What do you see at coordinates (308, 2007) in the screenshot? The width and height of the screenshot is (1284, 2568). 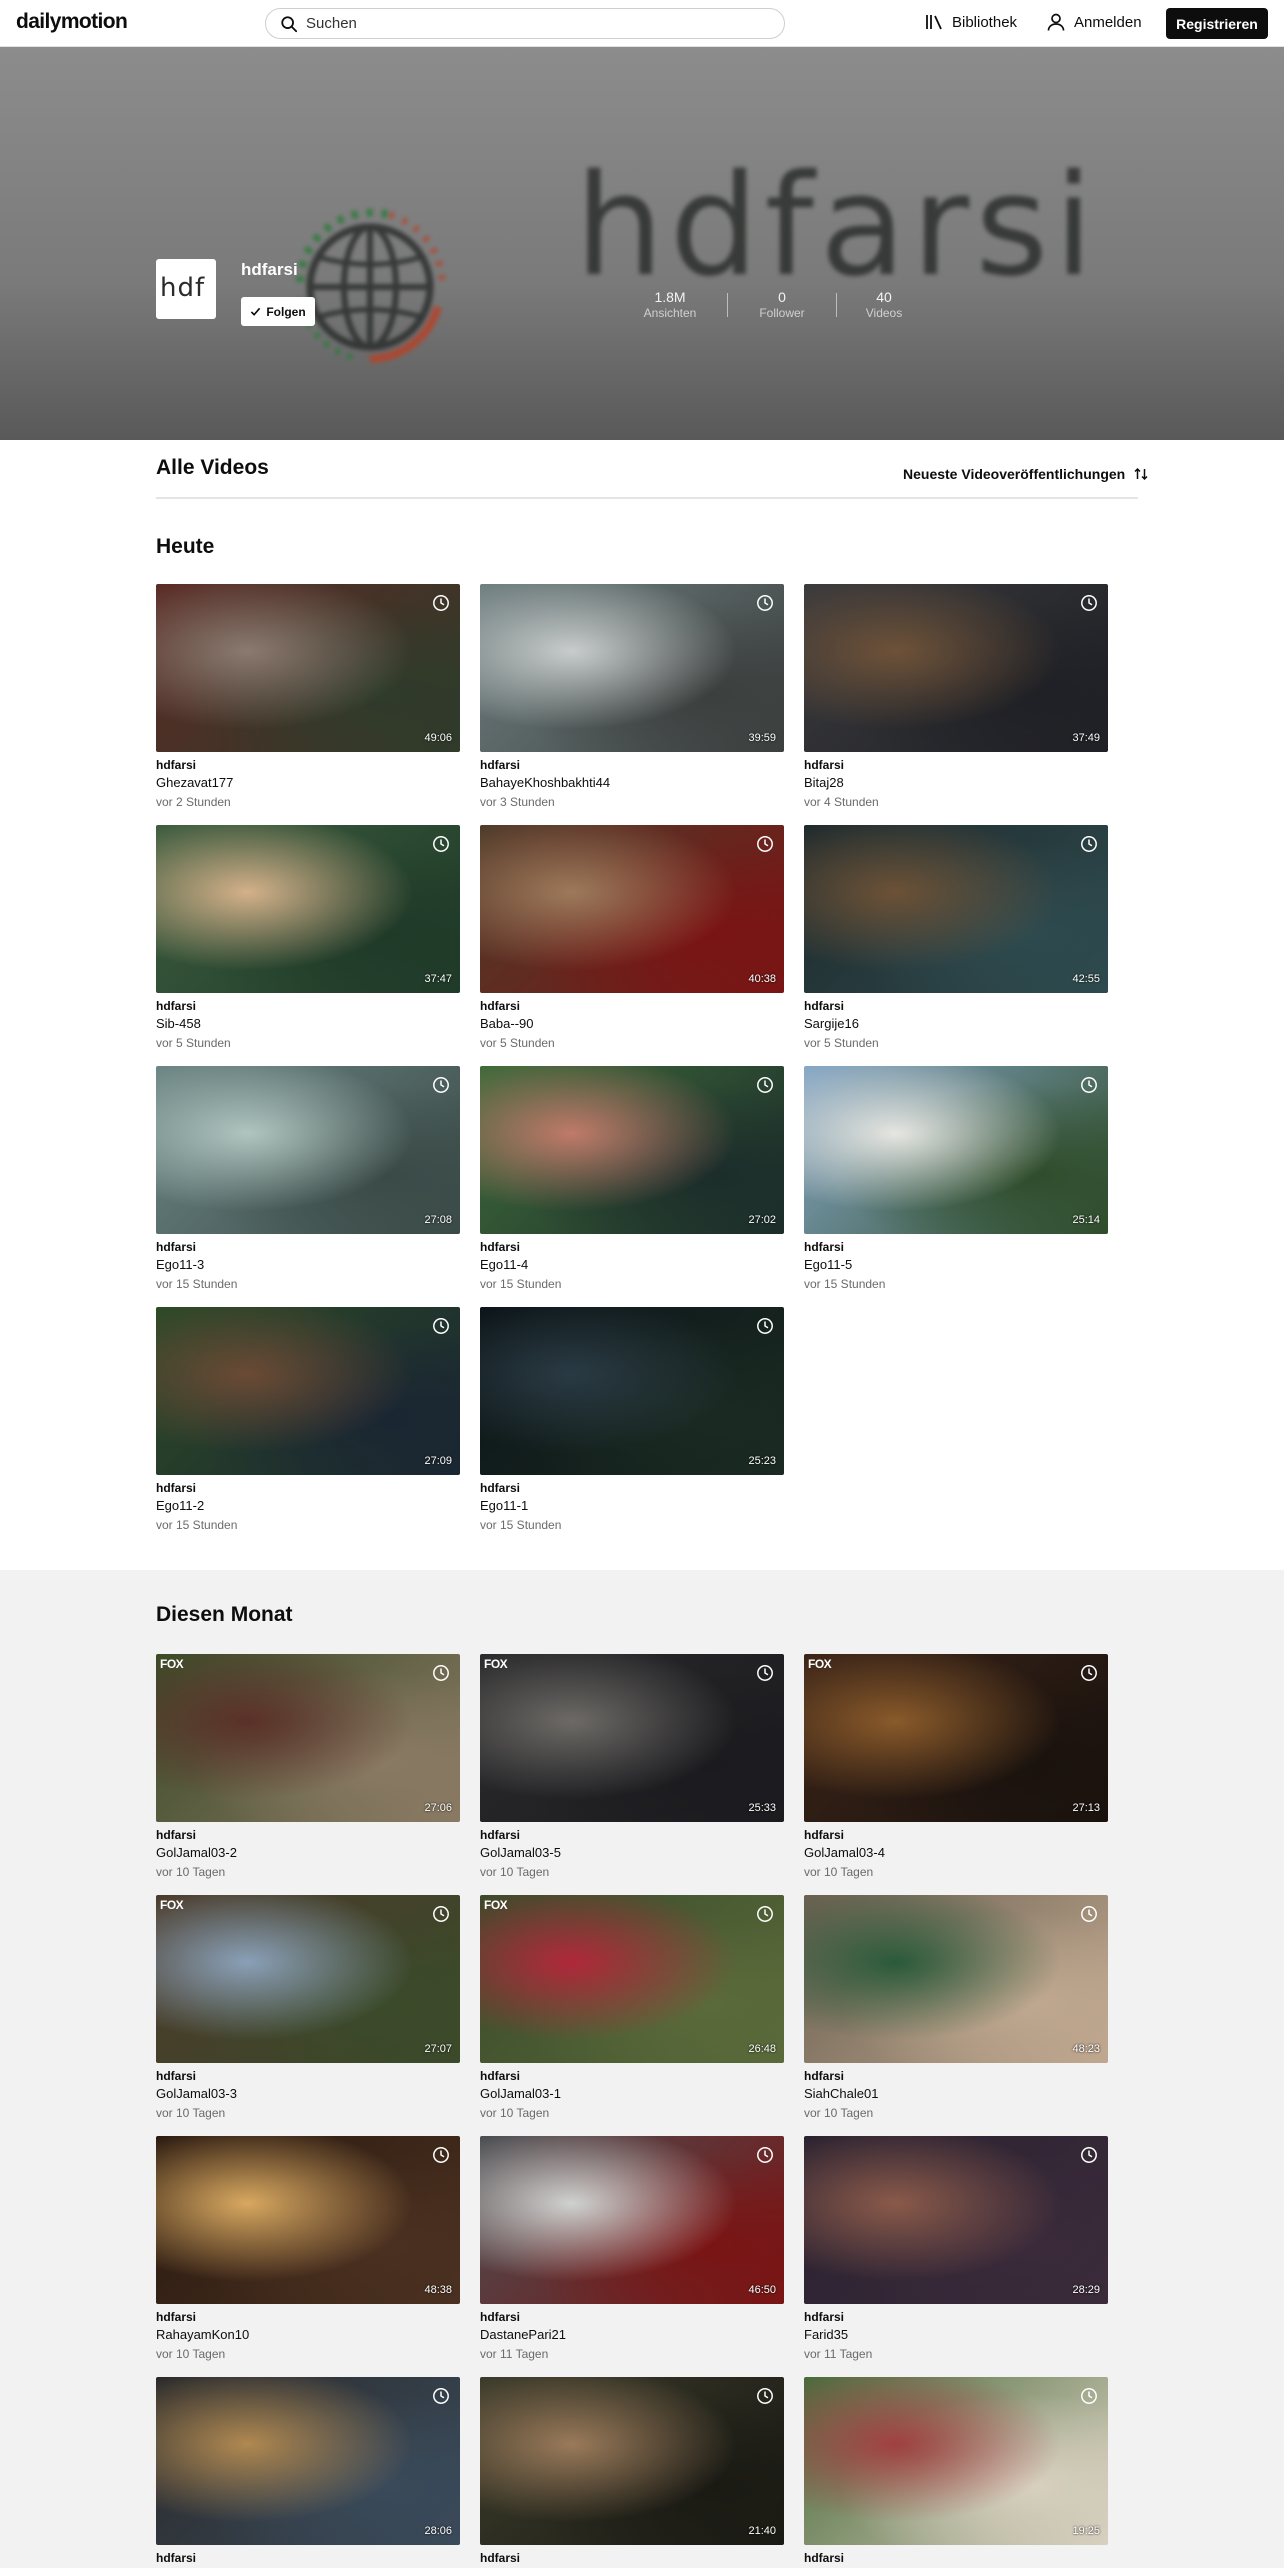 I see `video-card: FOX 27:07 hdfarsi GolJamal03-3 vor 10 Tagen` at bounding box center [308, 2007].